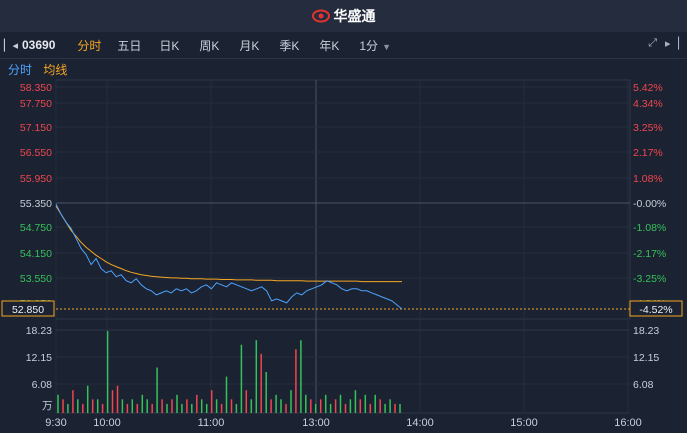 The height and width of the screenshot is (433, 687). I want to click on period-value: 1分, so click(369, 45).